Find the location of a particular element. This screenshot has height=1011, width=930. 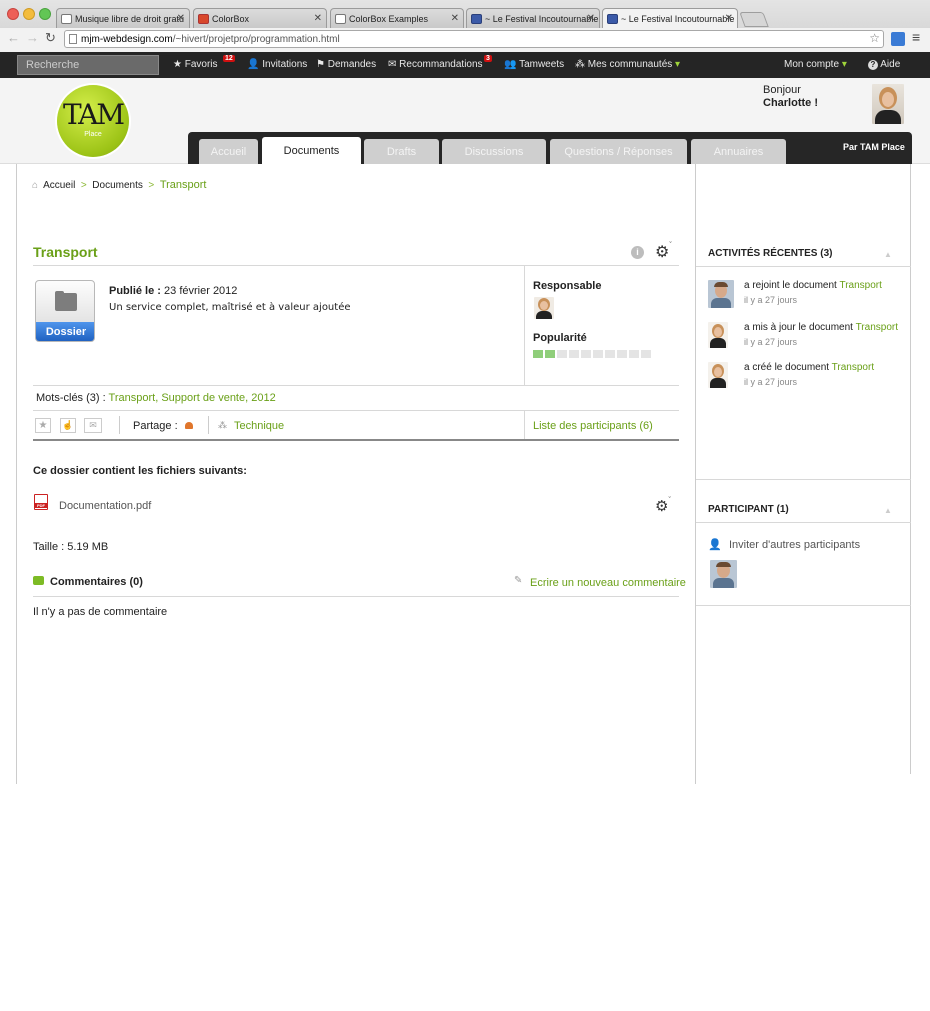

breadcrumb: ⌂ Accueil > Documents > Transport is located at coordinates (119, 185).